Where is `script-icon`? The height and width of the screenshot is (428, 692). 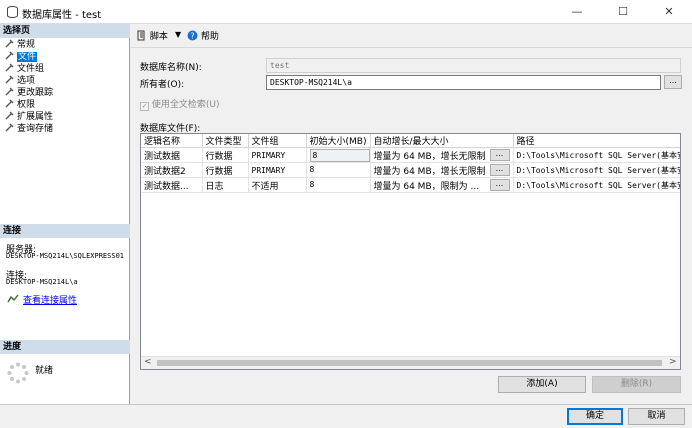
script-icon is located at coordinates (141, 35).